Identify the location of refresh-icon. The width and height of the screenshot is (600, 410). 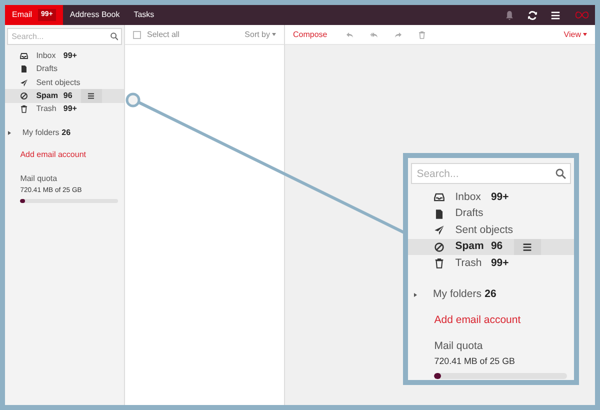
(532, 15).